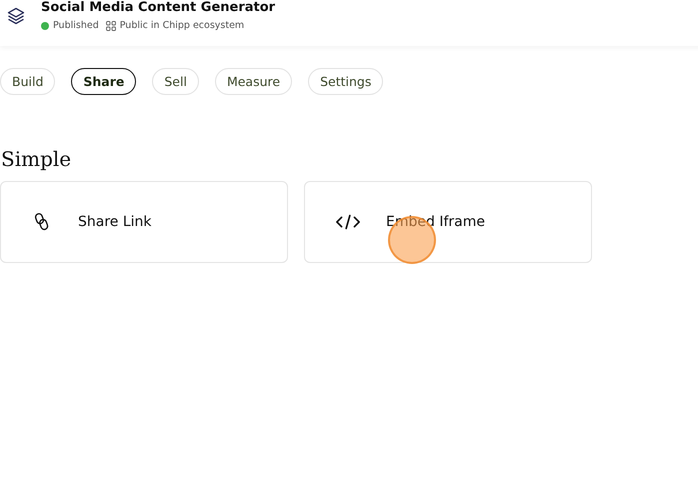 The width and height of the screenshot is (698, 480). I want to click on grid-icon, so click(111, 25).